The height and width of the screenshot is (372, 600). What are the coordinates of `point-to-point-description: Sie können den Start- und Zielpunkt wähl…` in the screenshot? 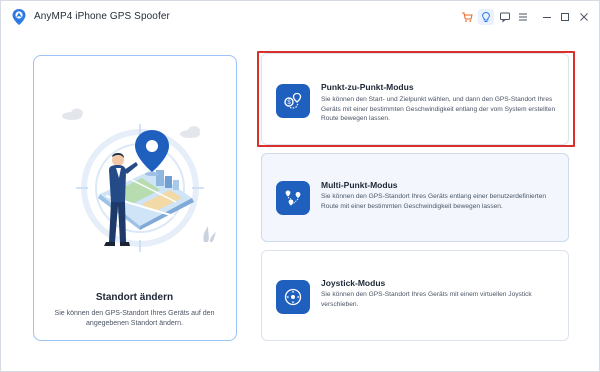 It's located at (438, 109).